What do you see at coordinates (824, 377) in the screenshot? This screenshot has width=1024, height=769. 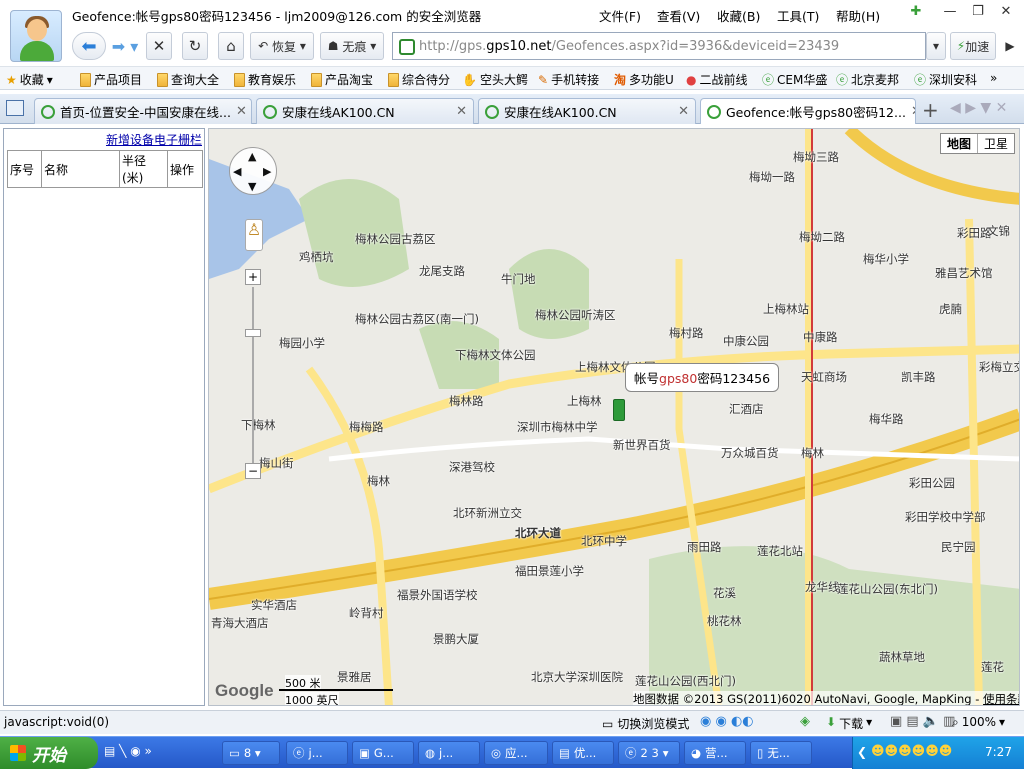 I see `map-label: 天虹商场` at bounding box center [824, 377].